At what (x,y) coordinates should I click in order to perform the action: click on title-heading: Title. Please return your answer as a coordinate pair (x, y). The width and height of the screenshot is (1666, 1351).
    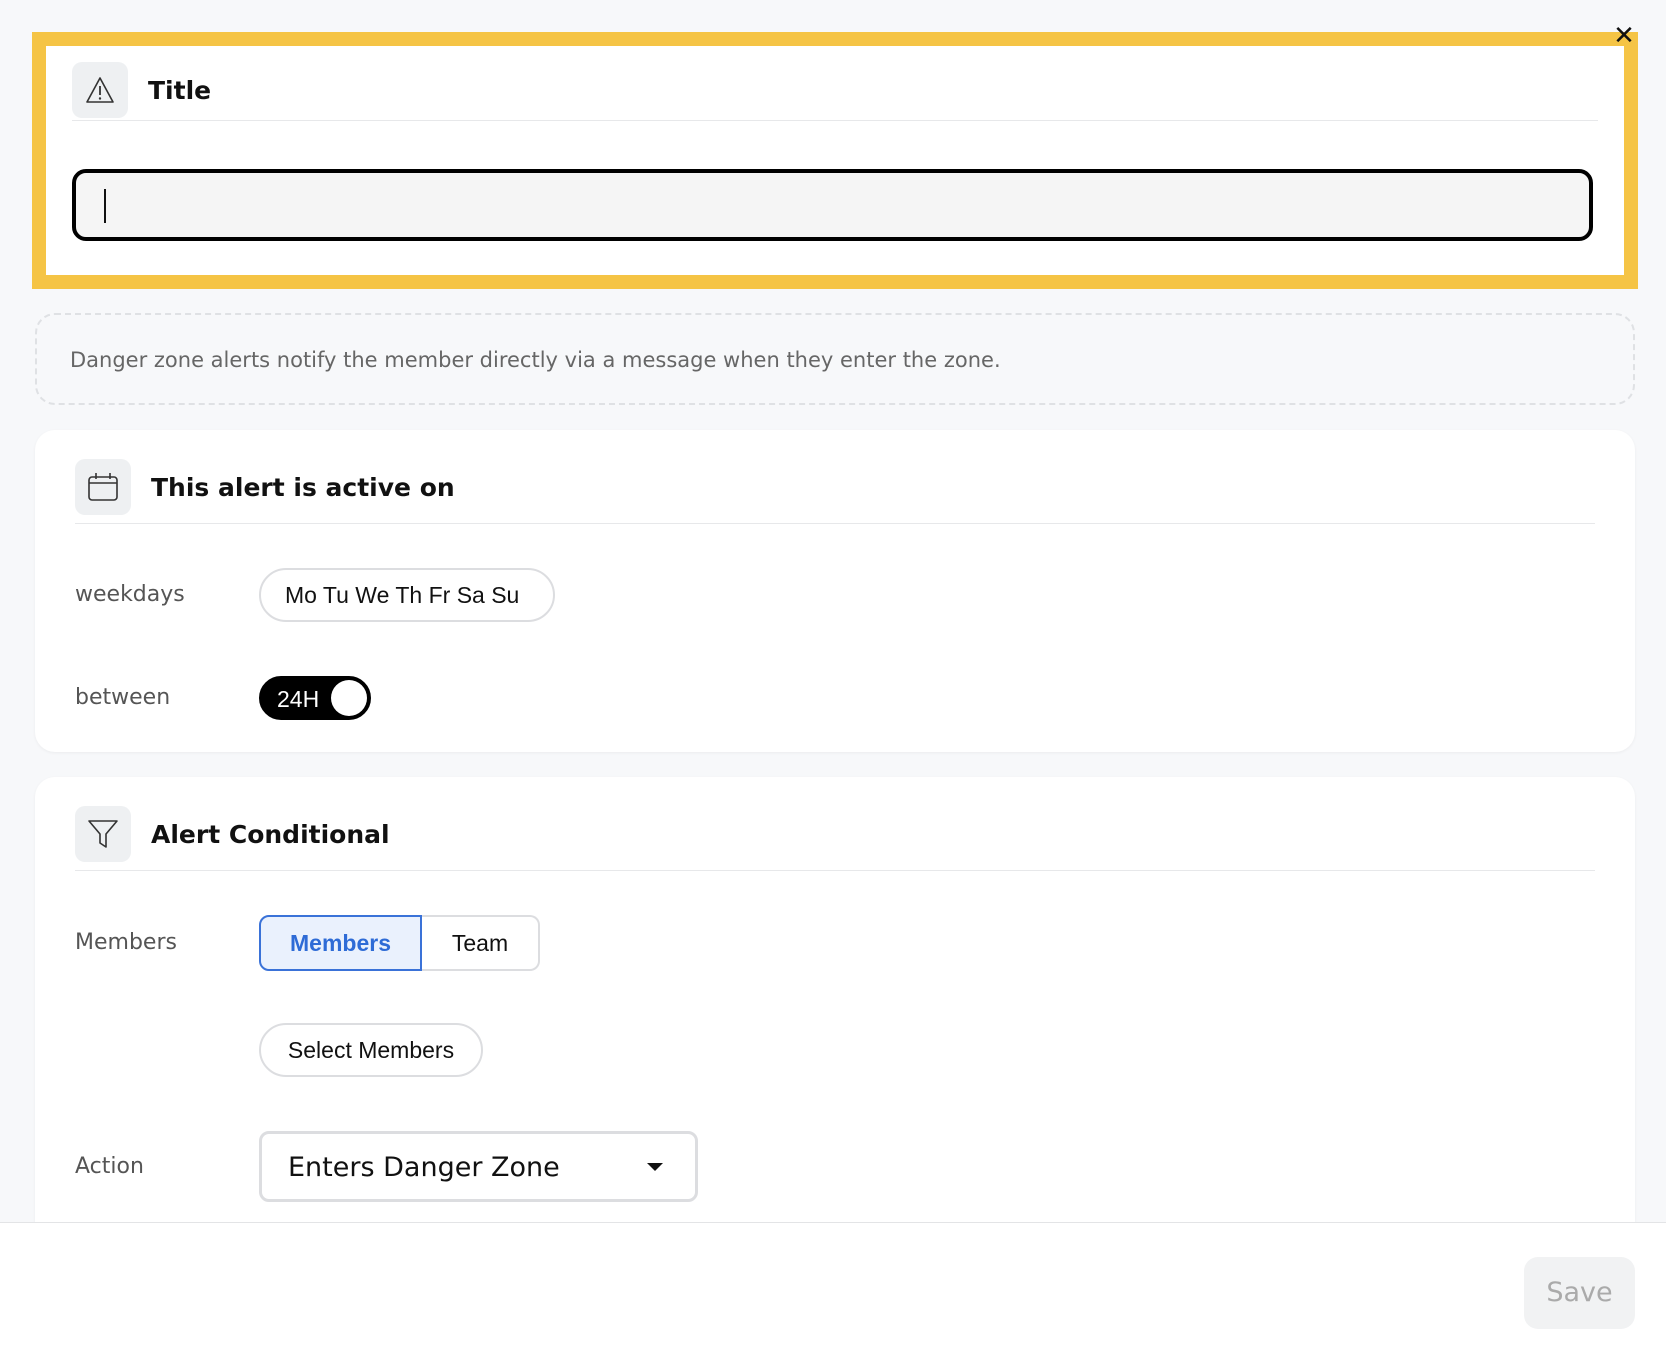
    Looking at the image, I should click on (180, 90).